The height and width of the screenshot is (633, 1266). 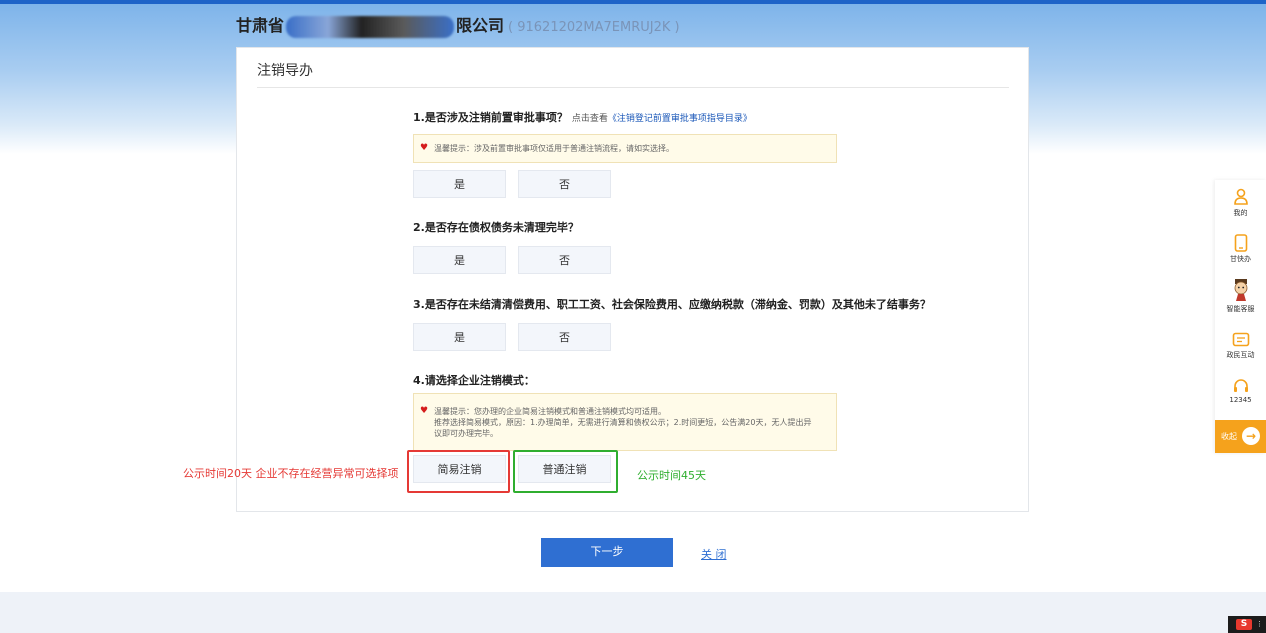 I want to click on dock-collapse-button: 收起 →, so click(x=1240, y=436).